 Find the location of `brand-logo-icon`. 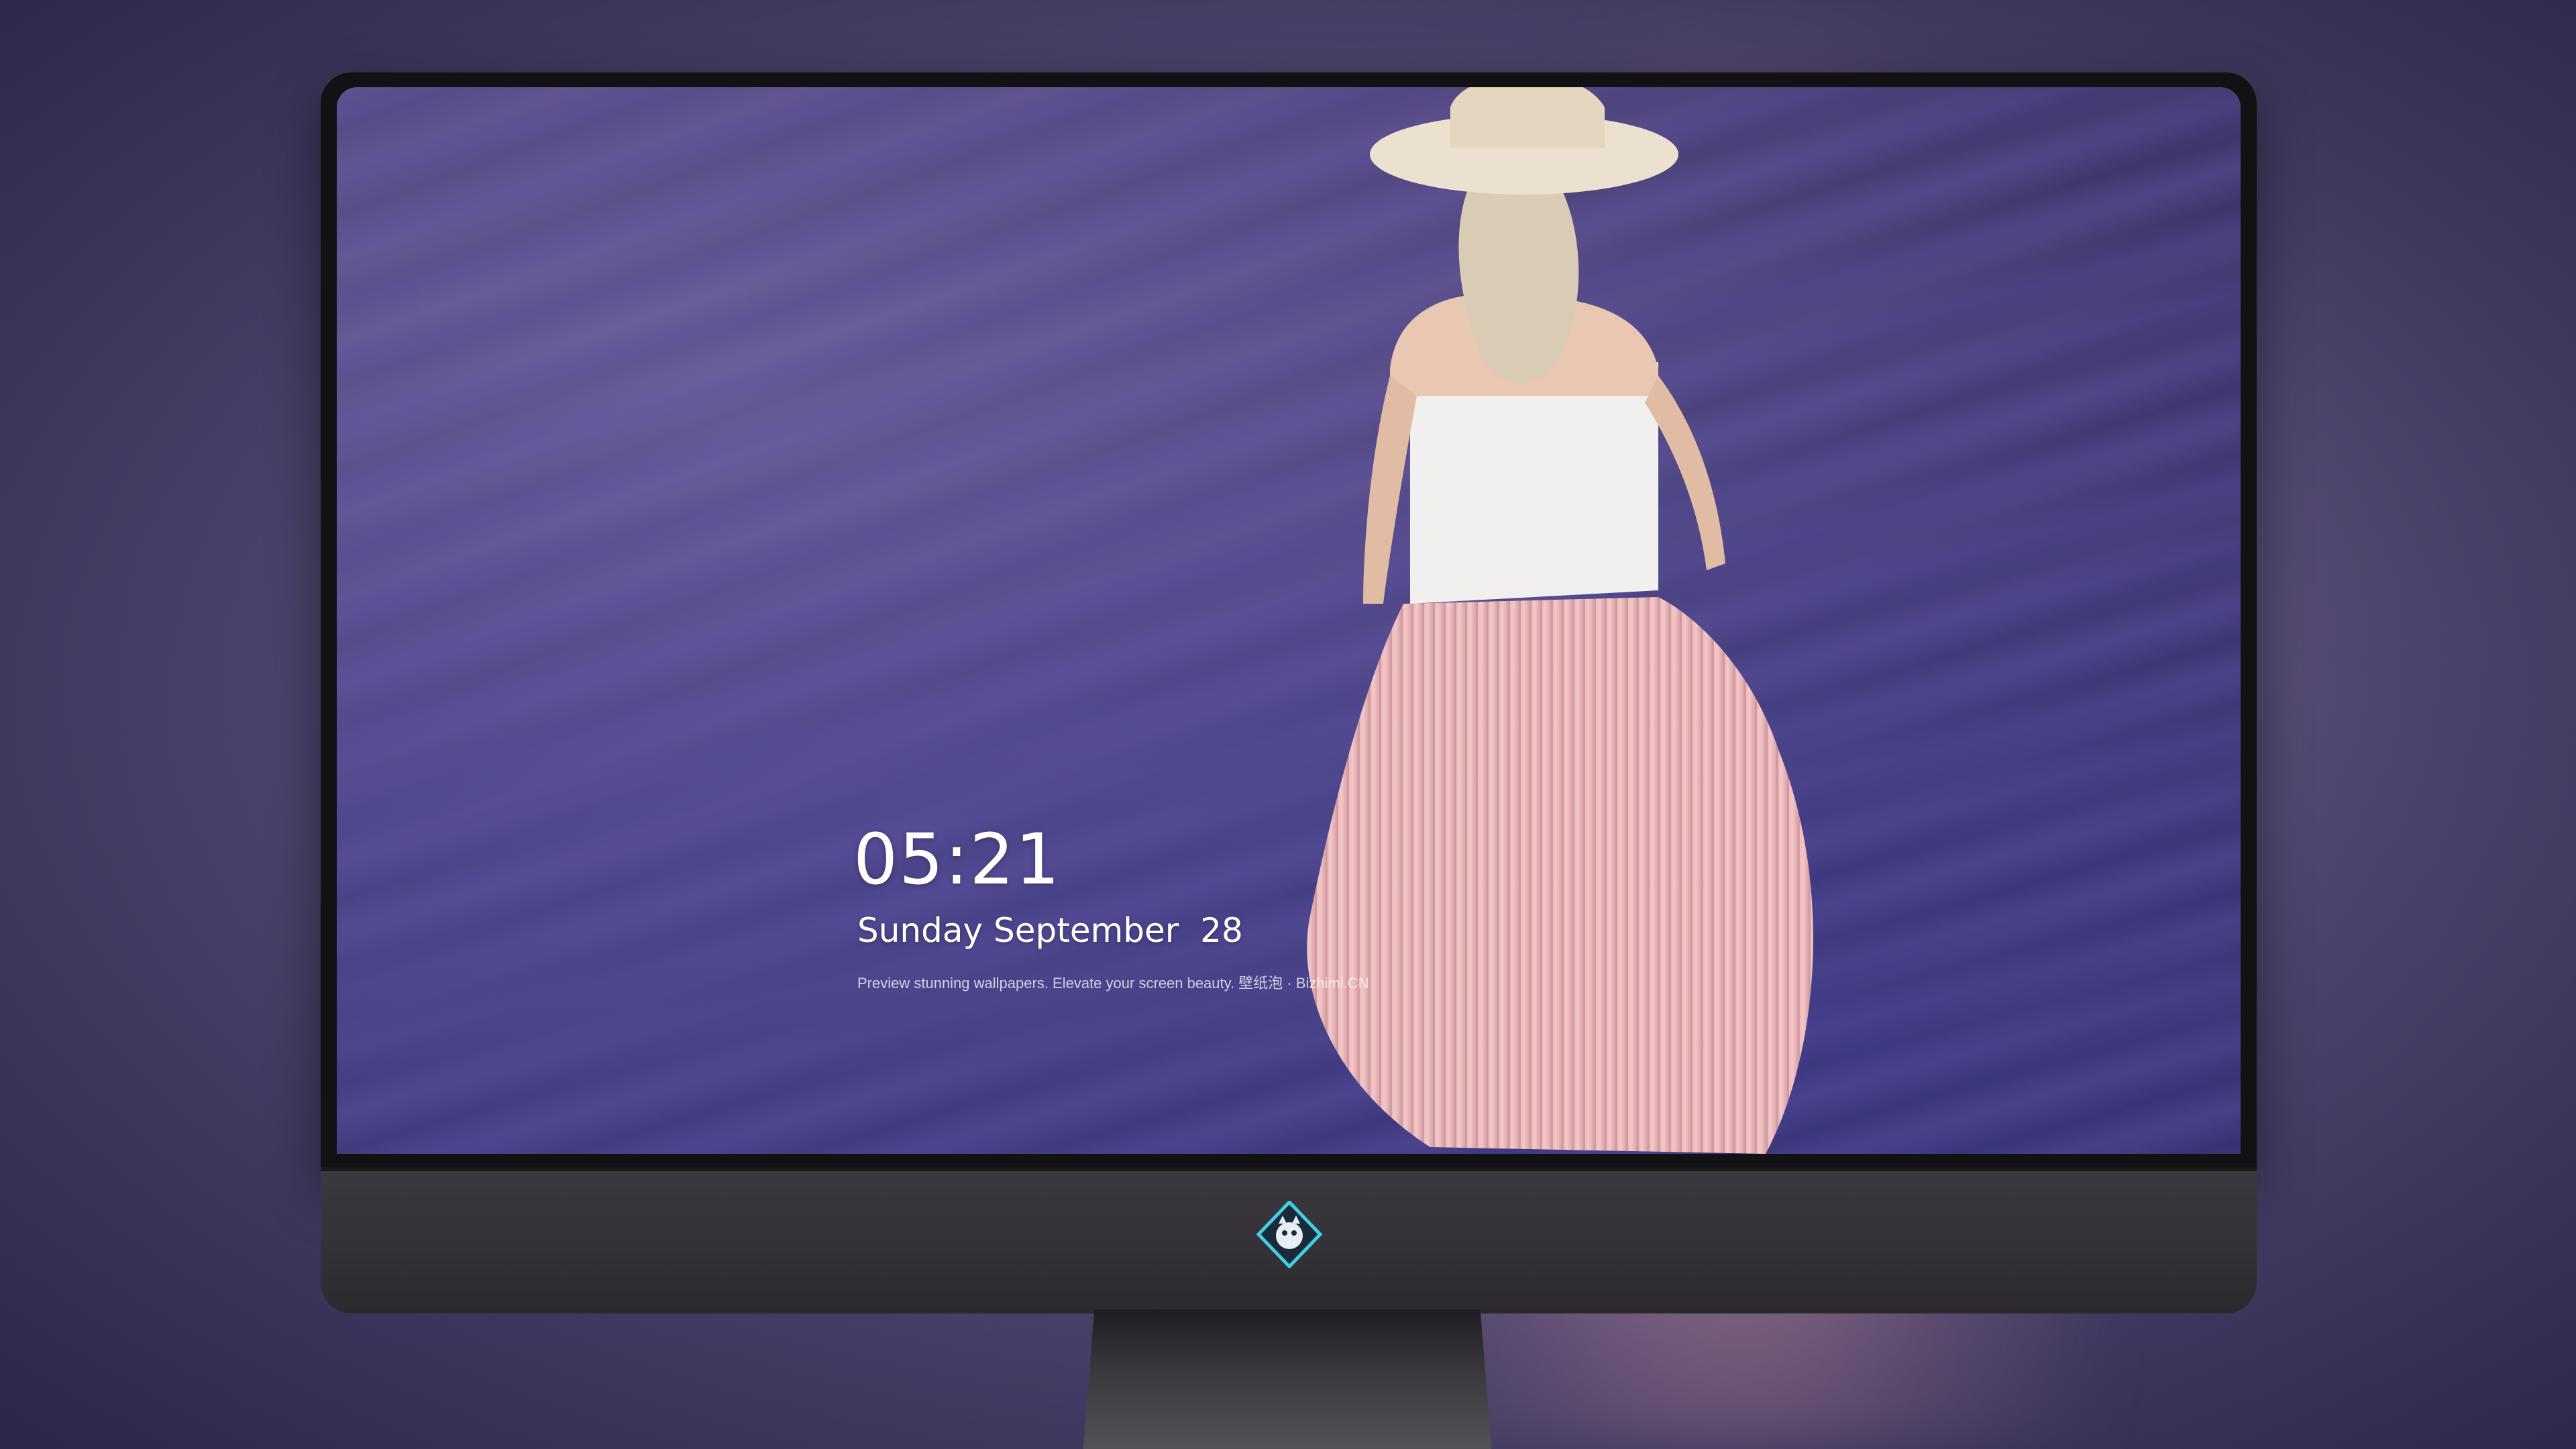

brand-logo-icon is located at coordinates (1289, 1234).